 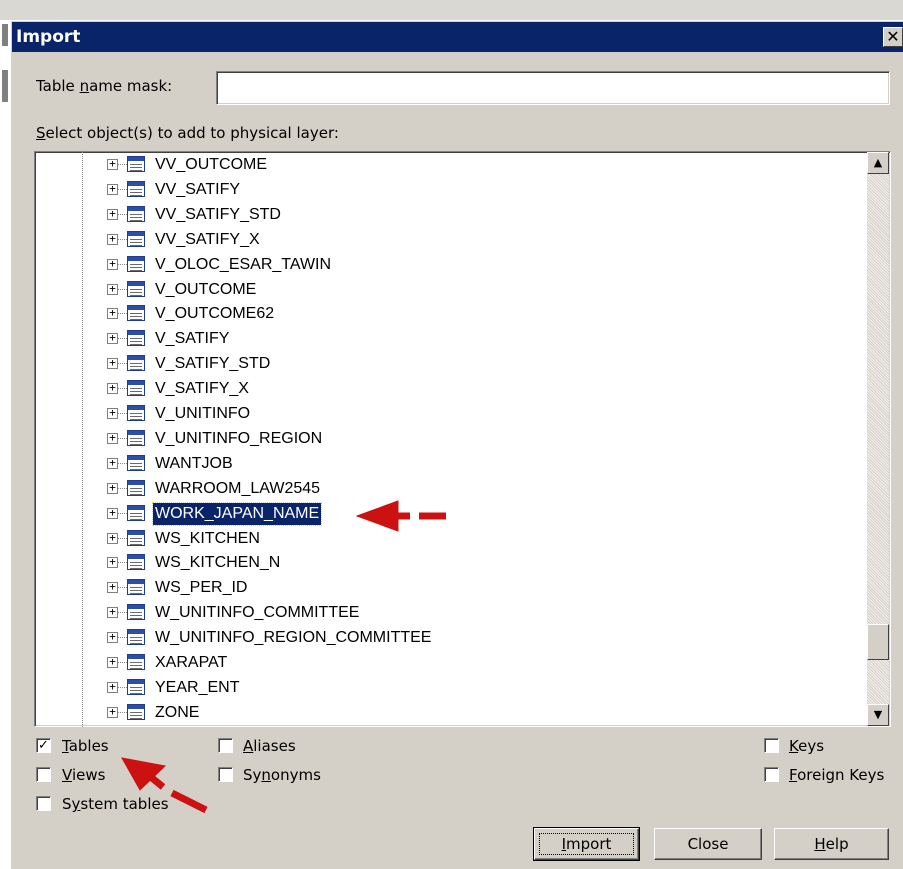 What do you see at coordinates (477, 415) in the screenshot?
I see `tree-item: + V_UNITINFO` at bounding box center [477, 415].